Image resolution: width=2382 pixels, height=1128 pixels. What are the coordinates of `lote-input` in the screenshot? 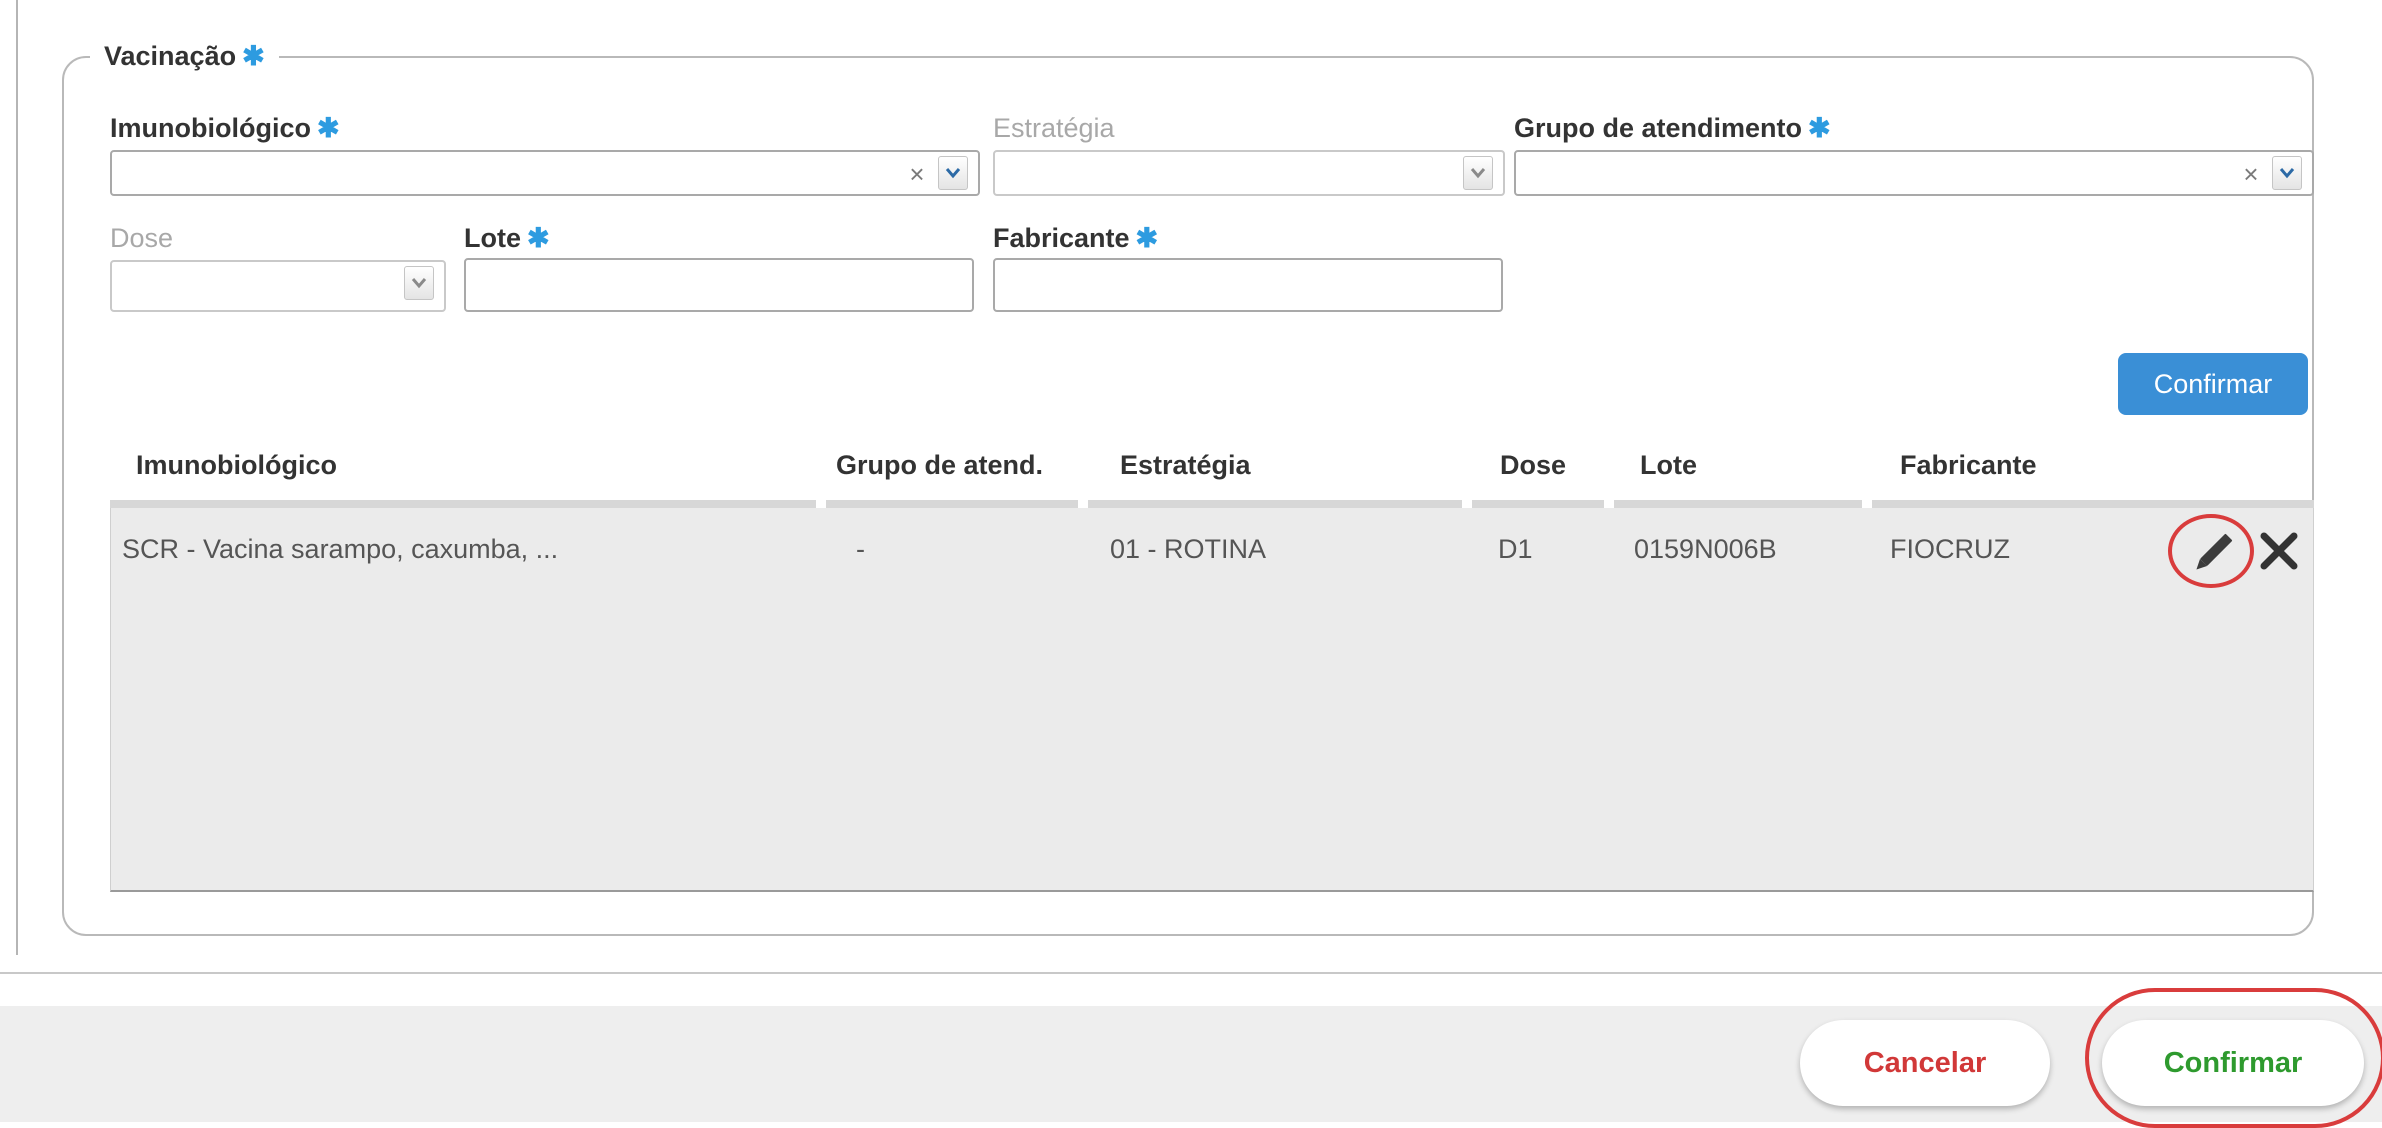 It's located at (719, 285).